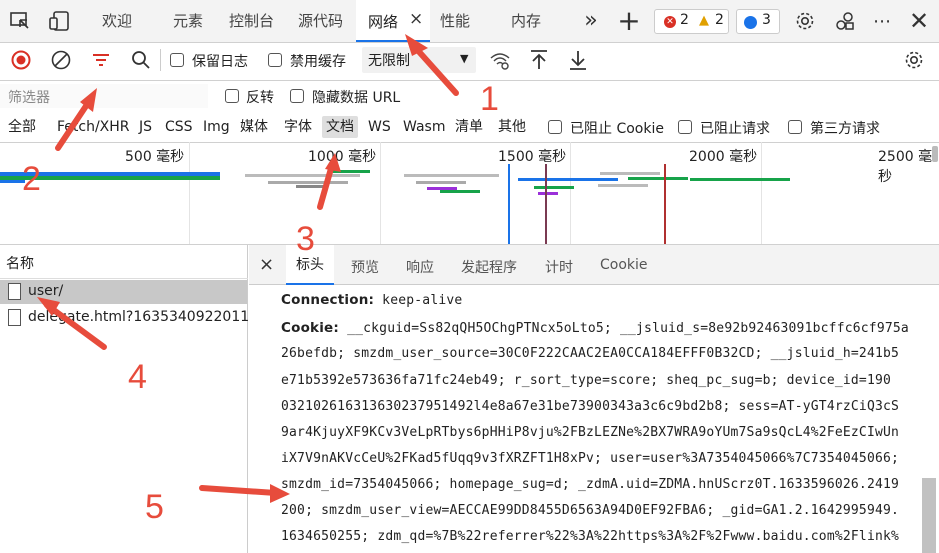  What do you see at coordinates (559, 267) in the screenshot?
I see `detail-tab-timing: 计时` at bounding box center [559, 267].